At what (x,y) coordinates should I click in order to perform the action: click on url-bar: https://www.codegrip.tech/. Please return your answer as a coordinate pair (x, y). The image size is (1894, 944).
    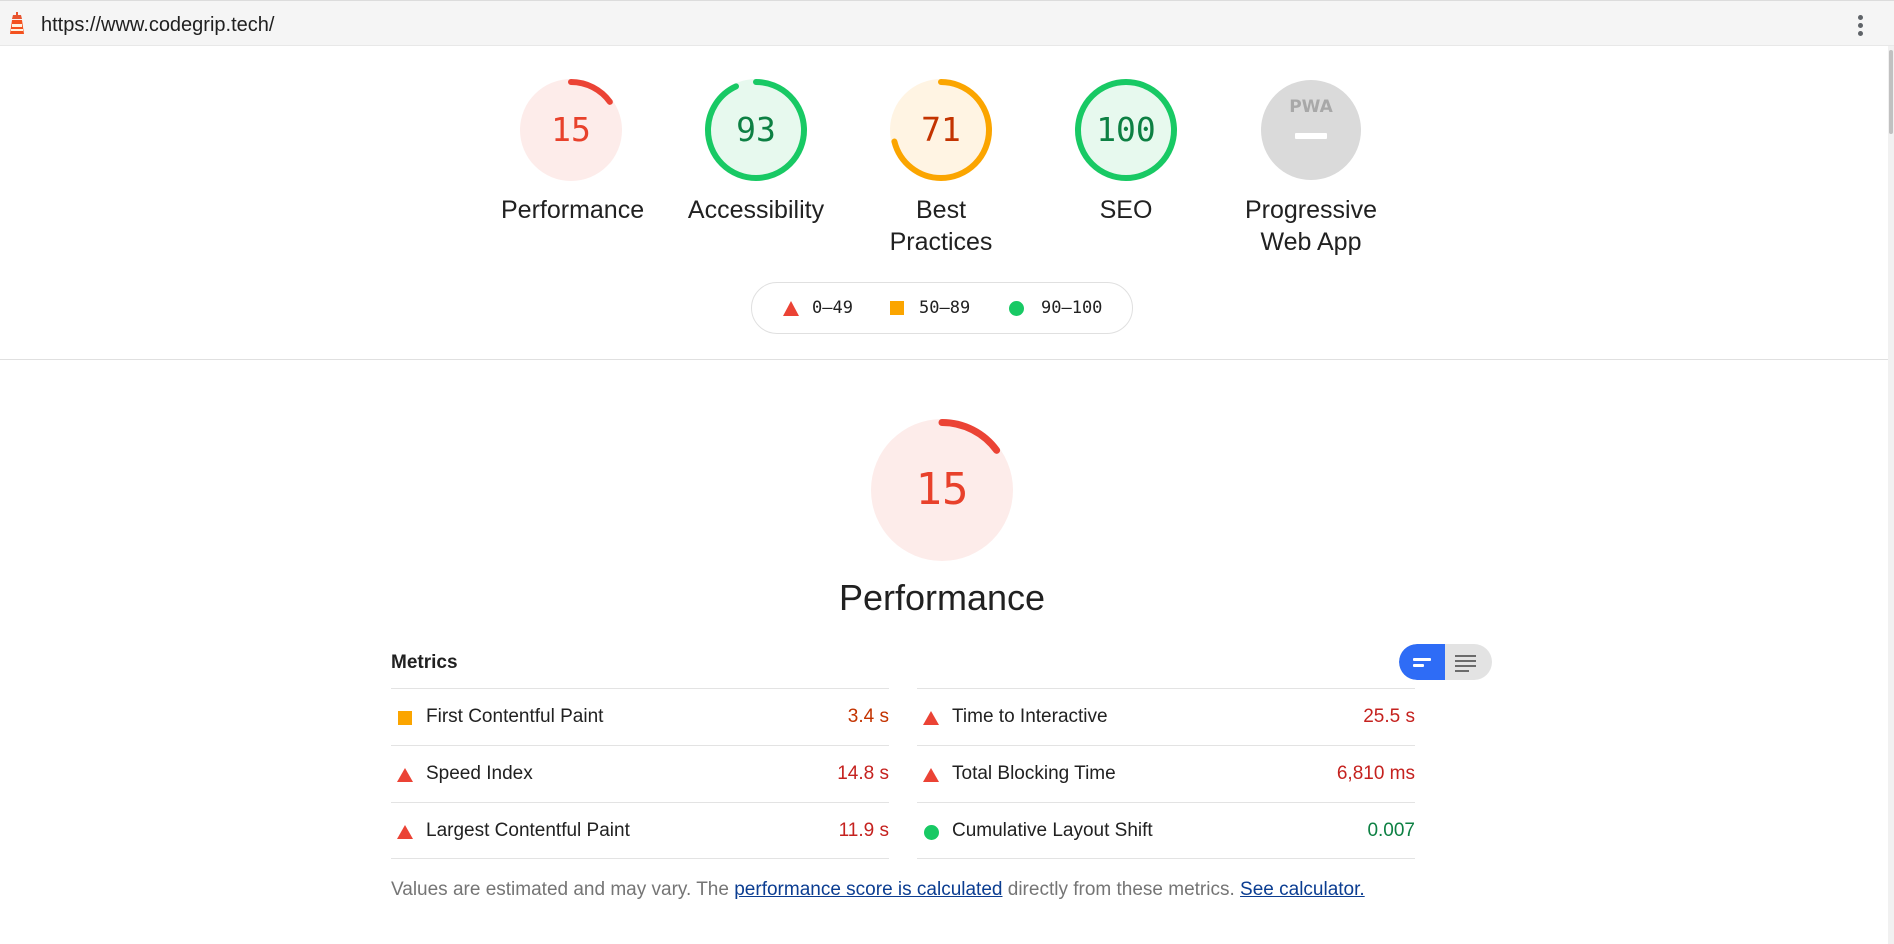
    Looking at the image, I should click on (947, 23).